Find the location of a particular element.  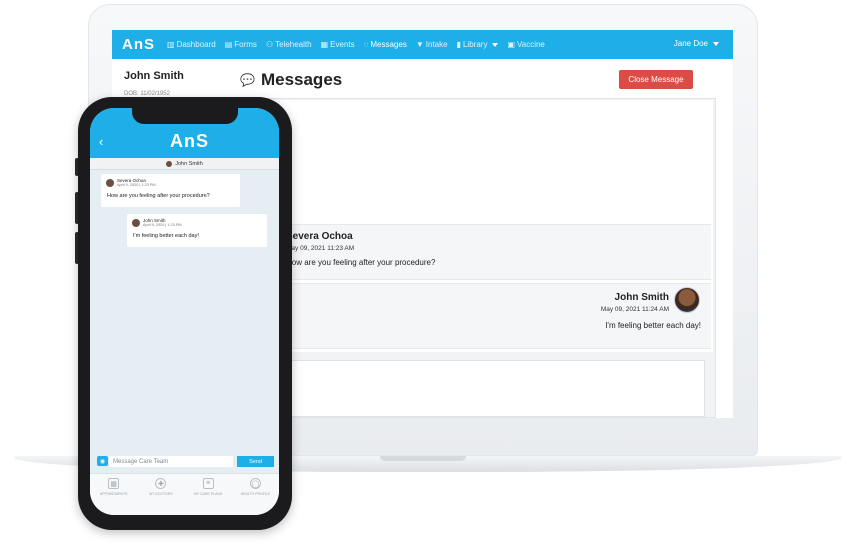

nav-item-library: ▮ Library is located at coordinates (478, 44).